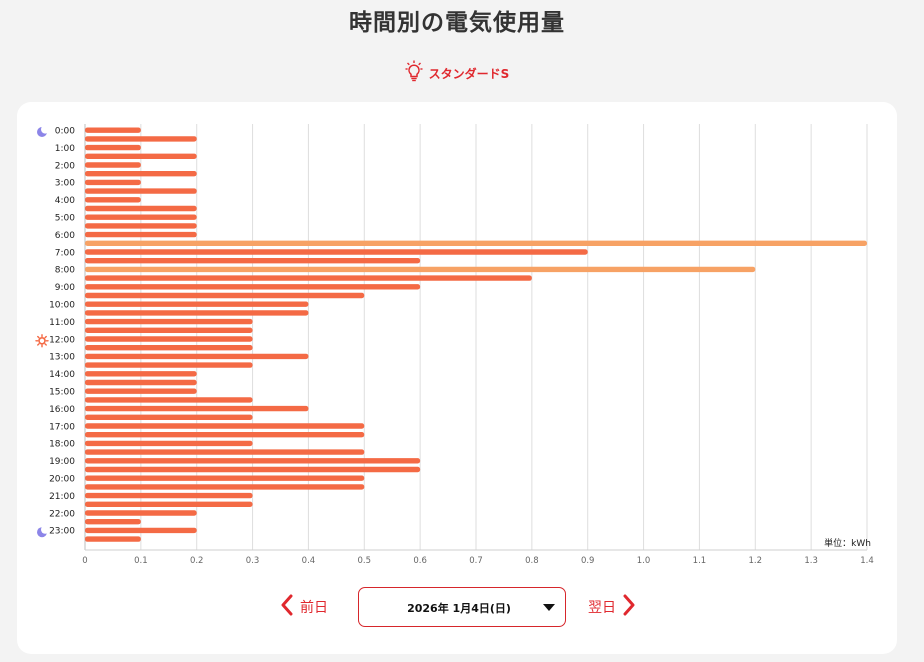 Image resolution: width=924 pixels, height=662 pixels. What do you see at coordinates (644, 561) in the screenshot?
I see `x-tick-label: 1.0` at bounding box center [644, 561].